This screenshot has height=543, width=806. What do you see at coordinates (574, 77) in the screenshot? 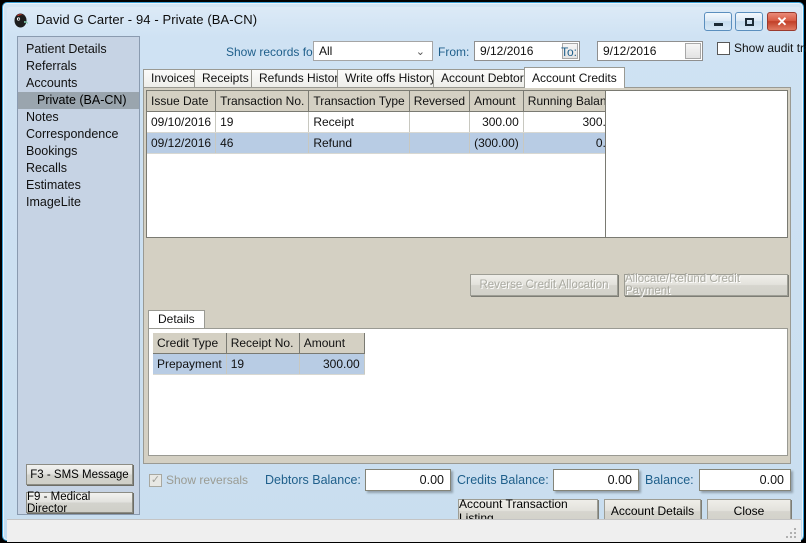
I see `tab-account-credits: Account Credits` at bounding box center [574, 77].